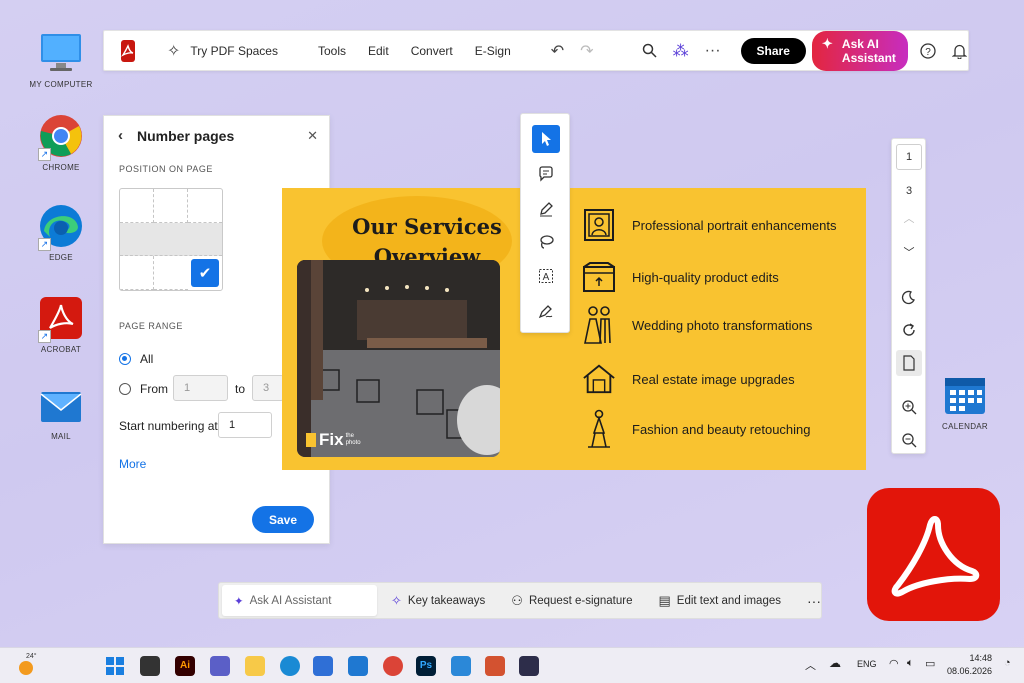 The width and height of the screenshot is (1024, 683). Describe the element at coordinates (132, 464) in the screenshot. I see `more-link: More` at that location.